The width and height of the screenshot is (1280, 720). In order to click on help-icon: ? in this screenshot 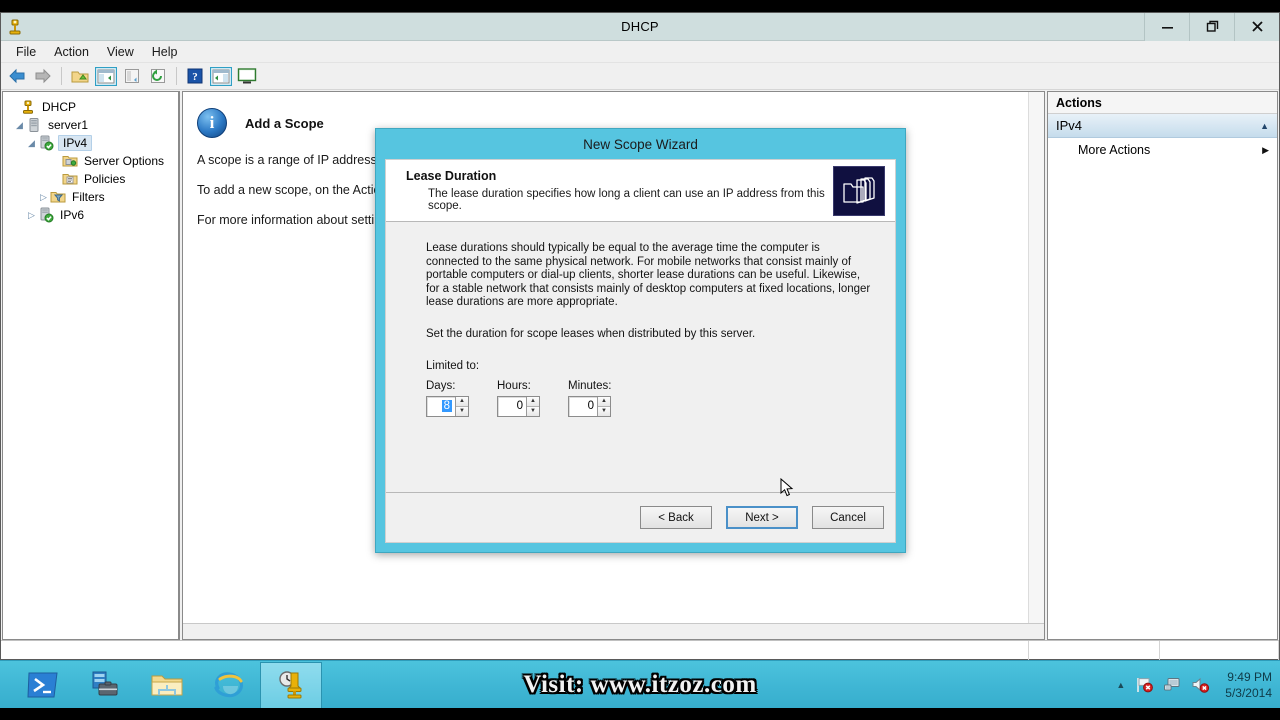, I will do `click(195, 76)`.